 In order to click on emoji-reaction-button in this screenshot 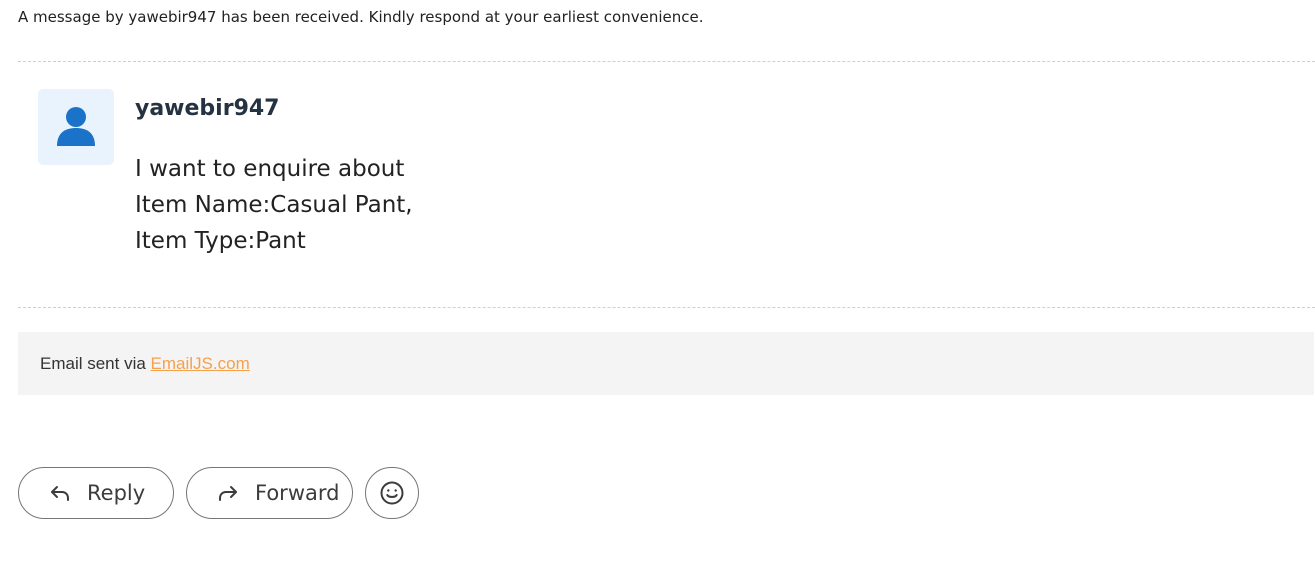, I will do `click(392, 493)`.